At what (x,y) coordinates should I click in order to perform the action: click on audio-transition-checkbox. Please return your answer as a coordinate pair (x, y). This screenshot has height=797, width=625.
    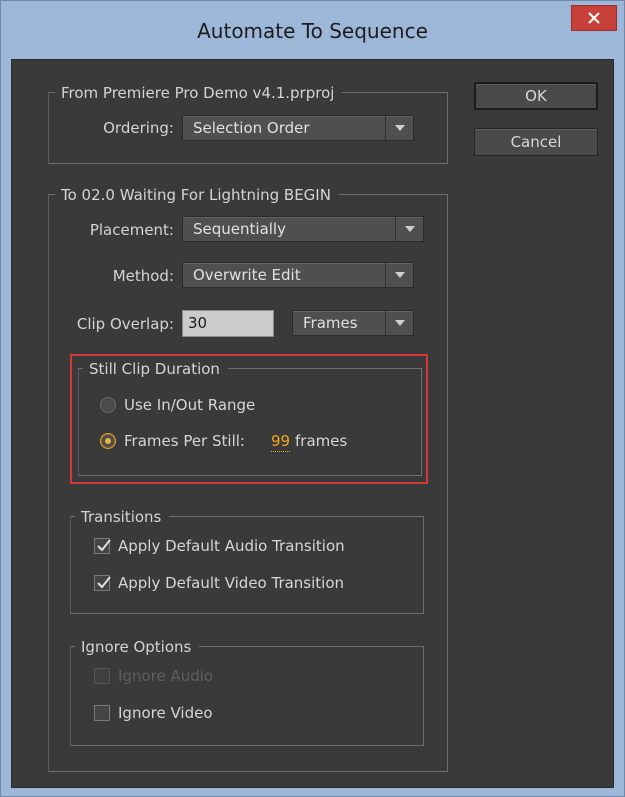
    Looking at the image, I should click on (102, 546).